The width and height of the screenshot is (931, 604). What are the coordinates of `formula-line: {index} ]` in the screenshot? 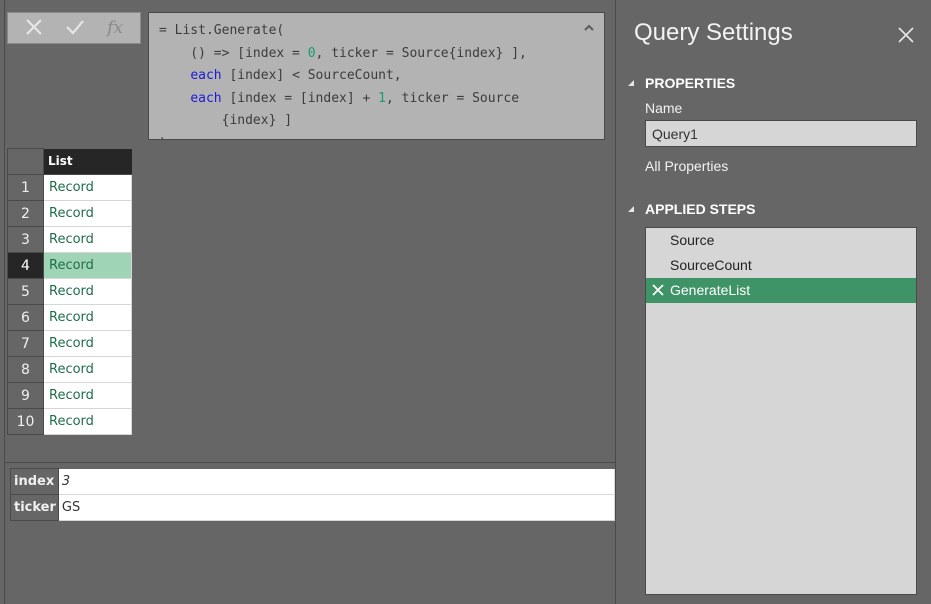 It's located at (381, 121).